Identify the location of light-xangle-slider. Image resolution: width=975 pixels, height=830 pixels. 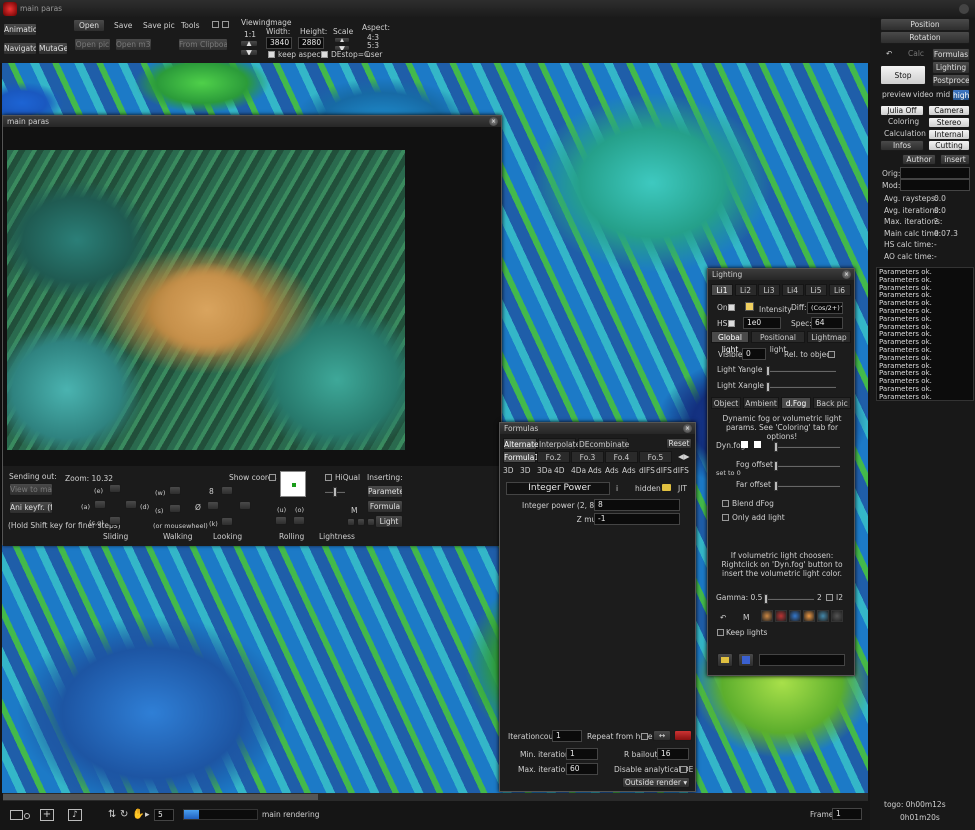
(801, 387).